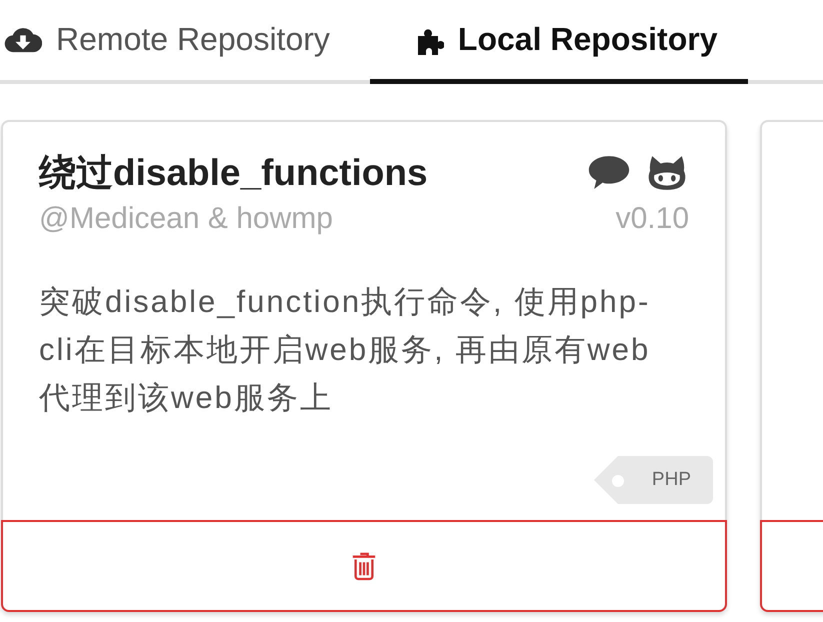  What do you see at coordinates (170, 42) in the screenshot?
I see `tab: Remote Repository` at bounding box center [170, 42].